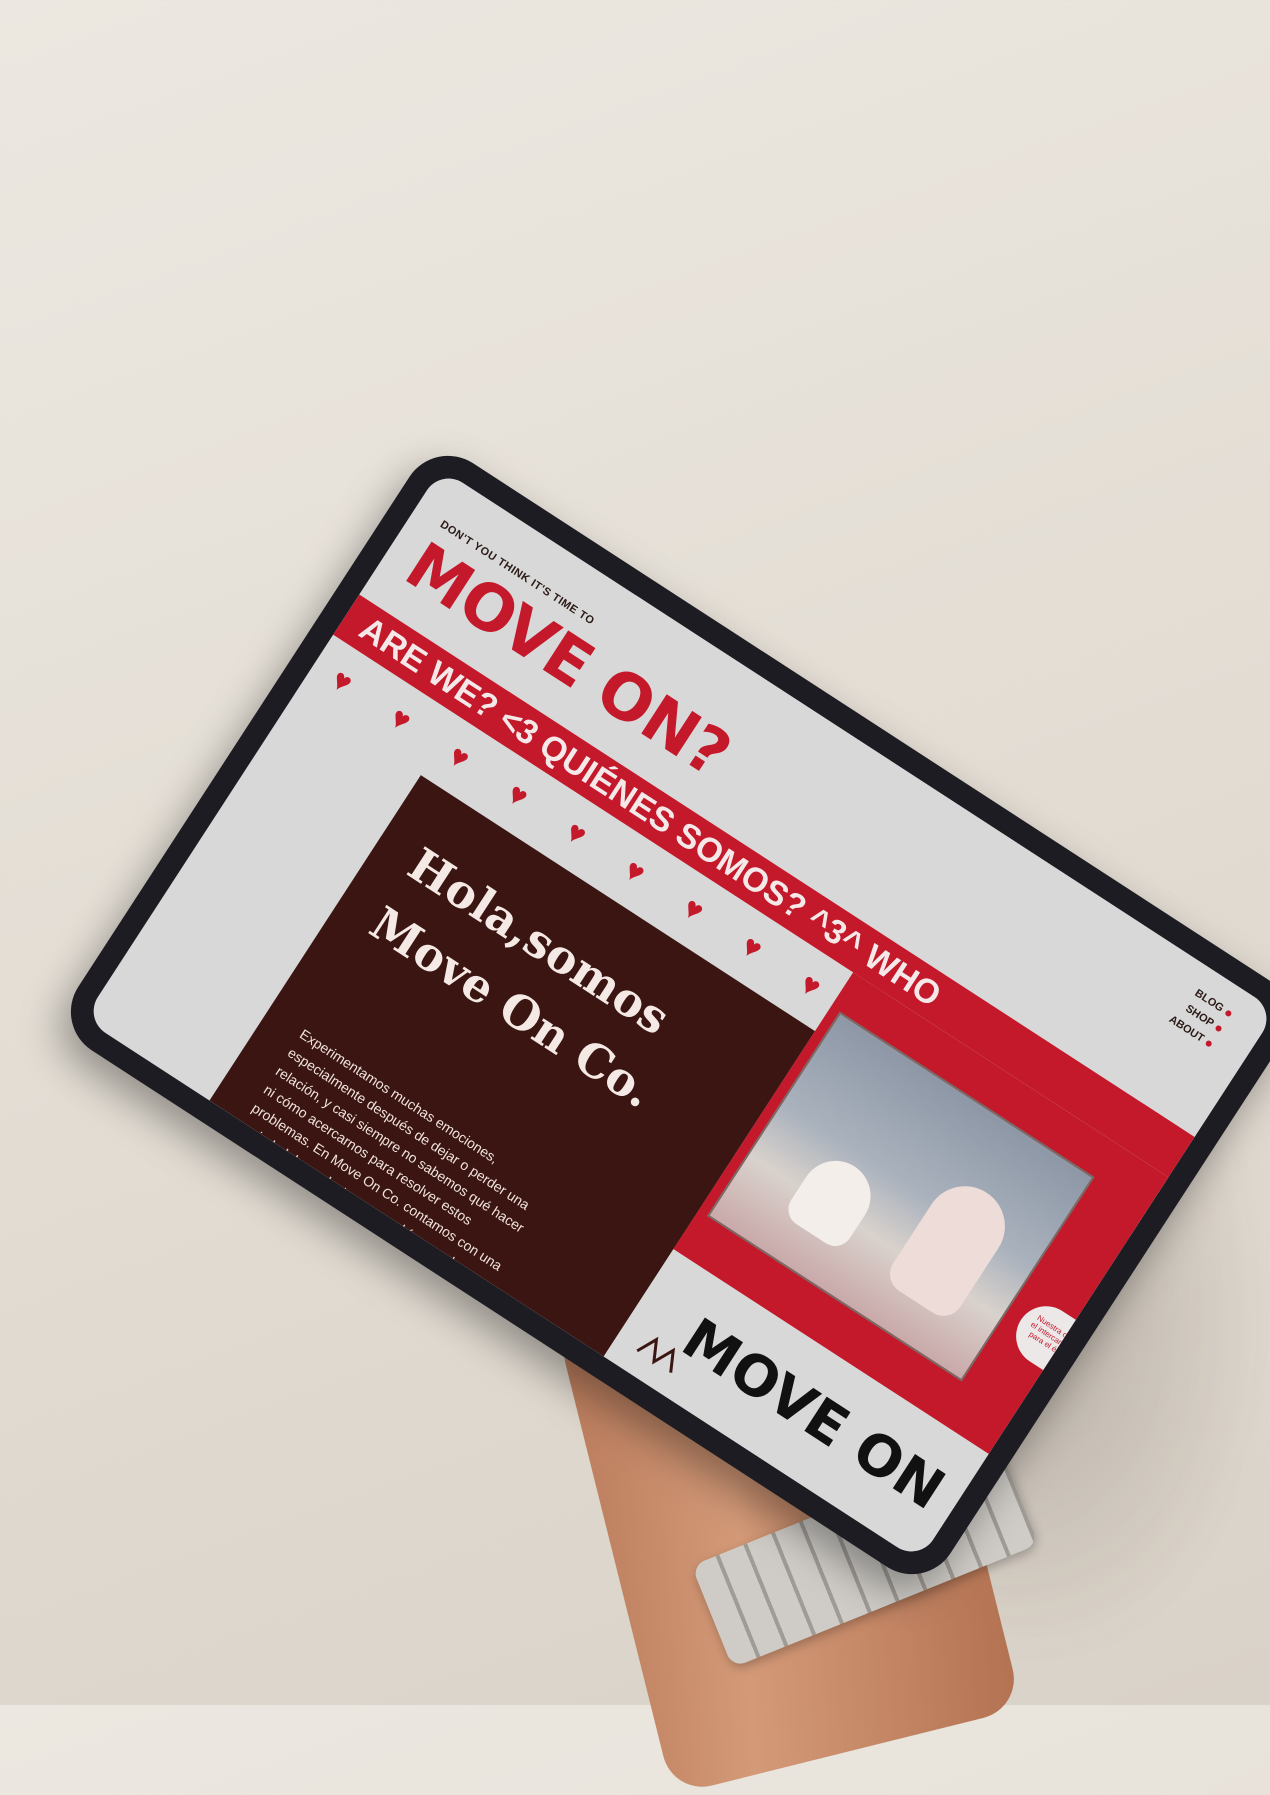  Describe the element at coordinates (1200, 1016) in the screenshot. I see `site-nav: BLOG SHOP ABOUT` at that location.